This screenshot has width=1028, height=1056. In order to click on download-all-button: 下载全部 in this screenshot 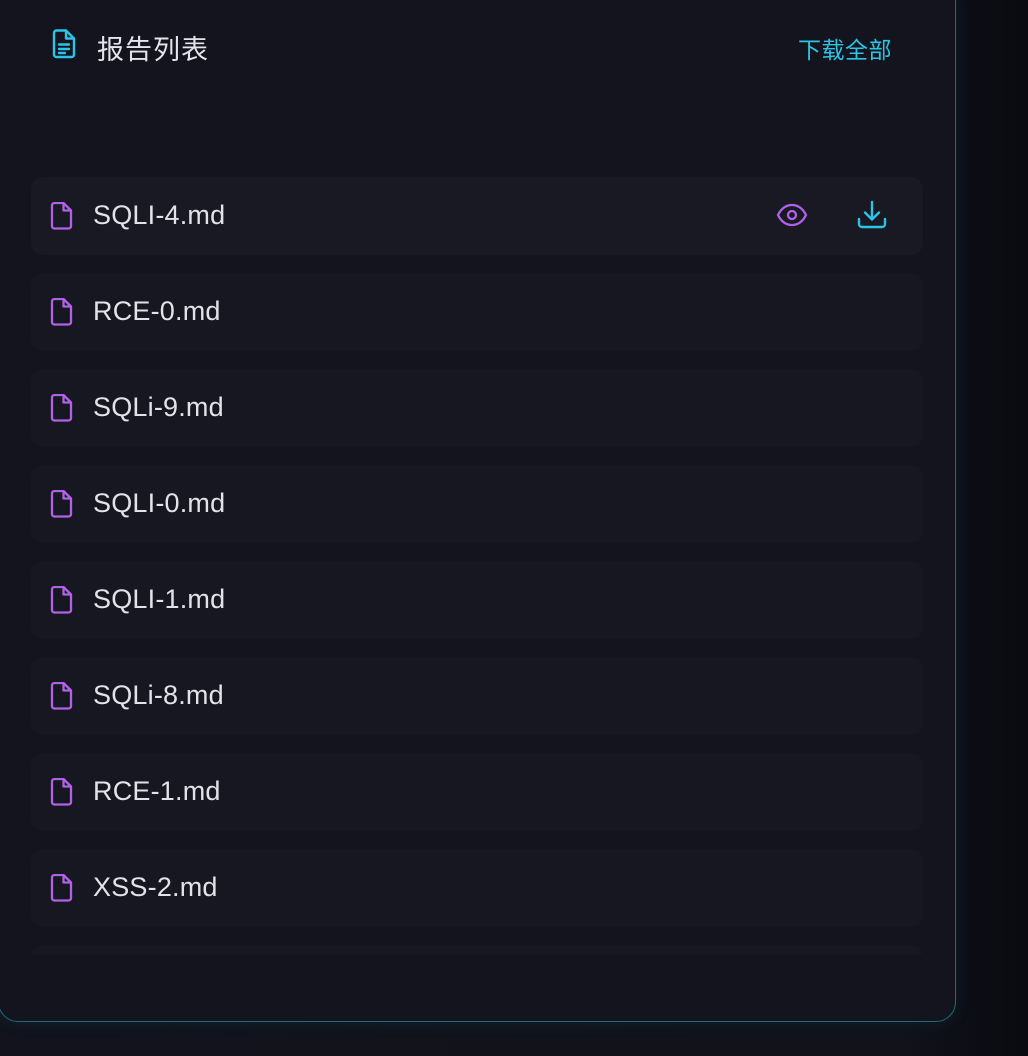, I will do `click(845, 48)`.